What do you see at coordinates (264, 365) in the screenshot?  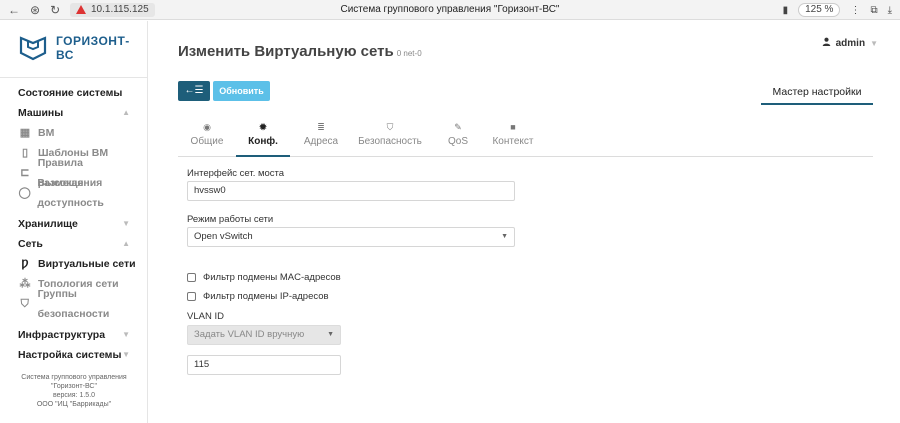 I see `vlan-id-input: 115` at bounding box center [264, 365].